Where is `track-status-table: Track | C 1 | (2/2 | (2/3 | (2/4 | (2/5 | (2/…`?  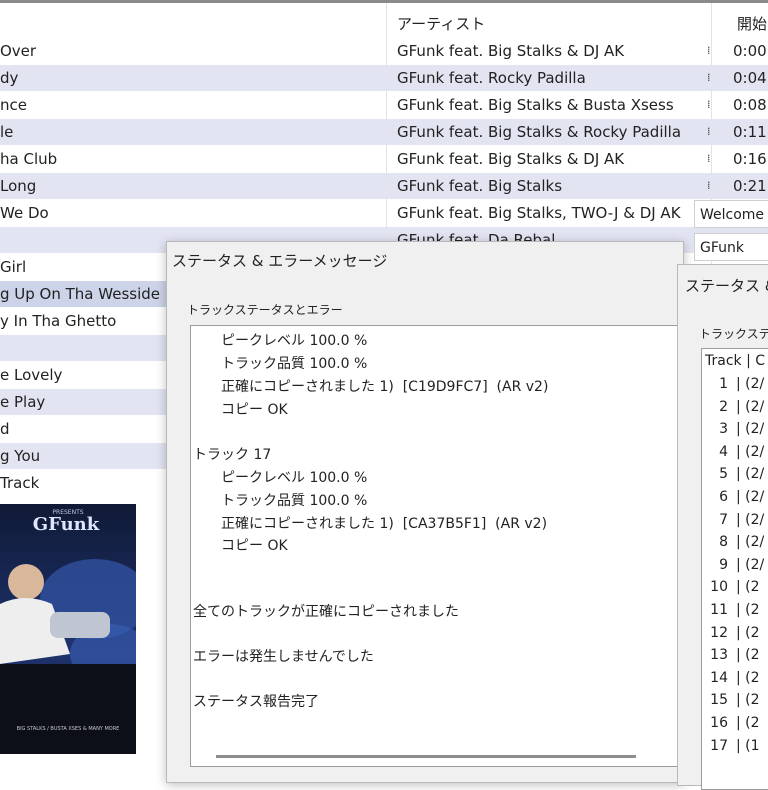 track-status-table: Track | C 1 | (2/2 | (2/3 | (2/4 | (2/5 | (2/… is located at coordinates (734, 569).